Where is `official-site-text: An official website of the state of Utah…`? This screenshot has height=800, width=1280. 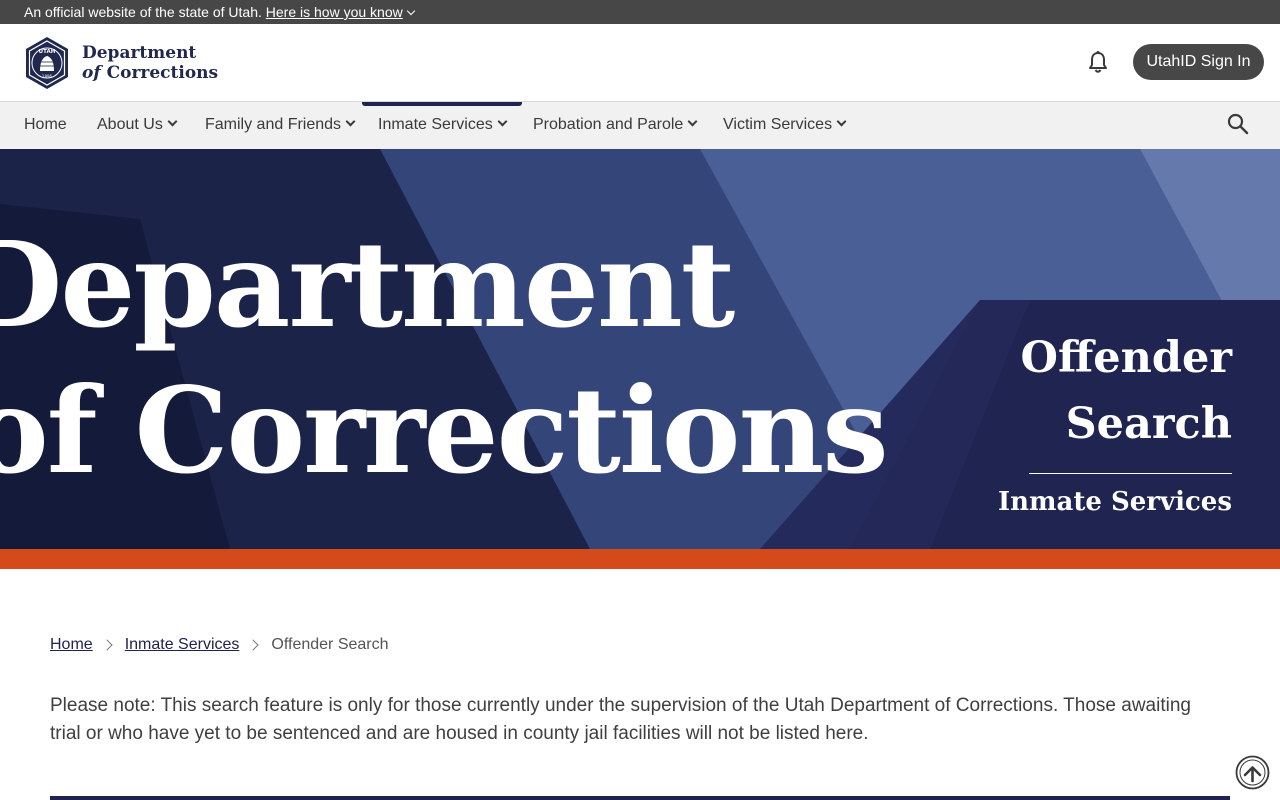 official-site-text: An official website of the state of Utah… is located at coordinates (143, 12).